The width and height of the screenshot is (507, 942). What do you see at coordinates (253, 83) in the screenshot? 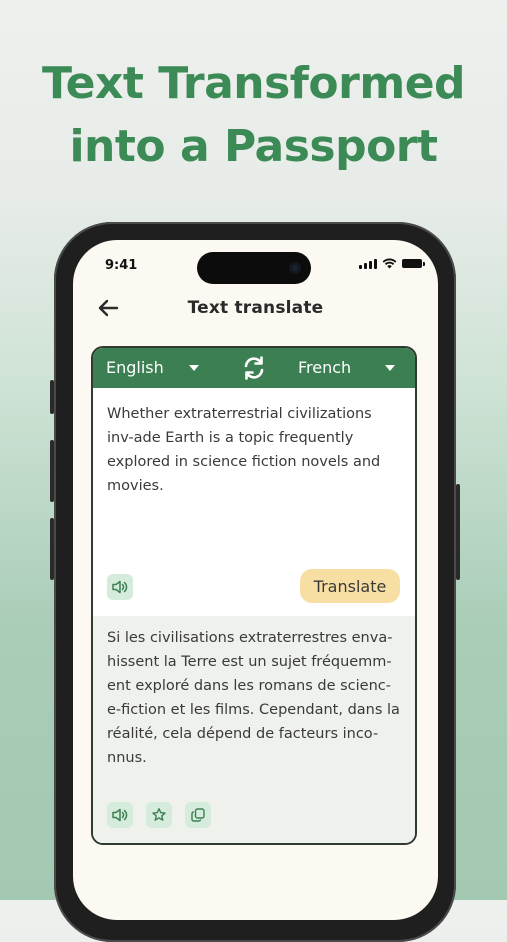
I see `headline-line-1: Text Transformed` at bounding box center [253, 83].